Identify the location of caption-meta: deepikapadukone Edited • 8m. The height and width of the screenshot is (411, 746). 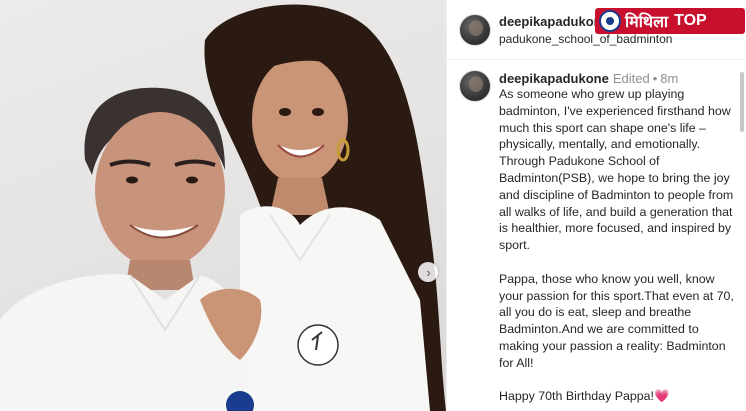
(588, 78).